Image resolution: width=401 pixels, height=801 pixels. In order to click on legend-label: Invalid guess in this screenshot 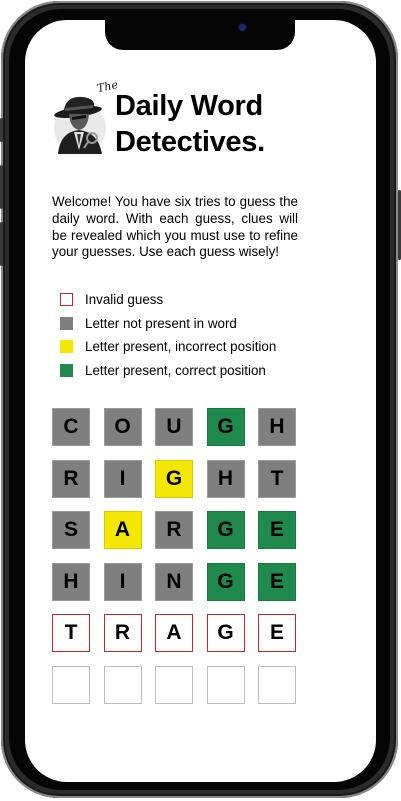, I will do `click(124, 300)`.